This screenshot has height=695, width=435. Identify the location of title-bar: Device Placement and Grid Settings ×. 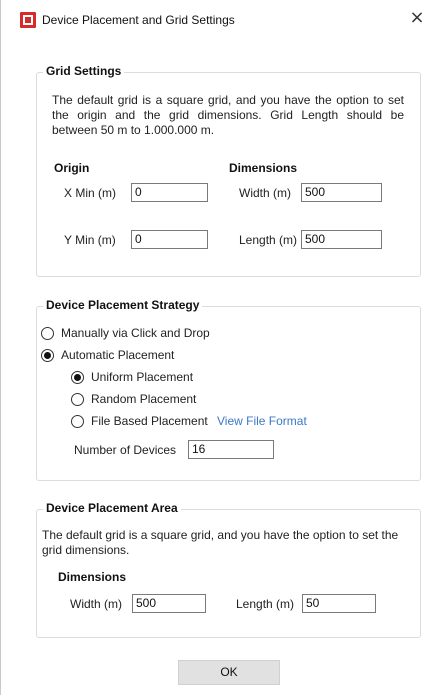
(218, 20).